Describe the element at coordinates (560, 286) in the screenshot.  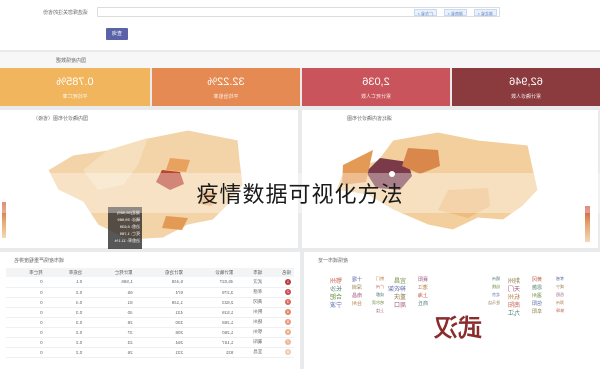
I see `cloud-word: 咸宁` at that location.